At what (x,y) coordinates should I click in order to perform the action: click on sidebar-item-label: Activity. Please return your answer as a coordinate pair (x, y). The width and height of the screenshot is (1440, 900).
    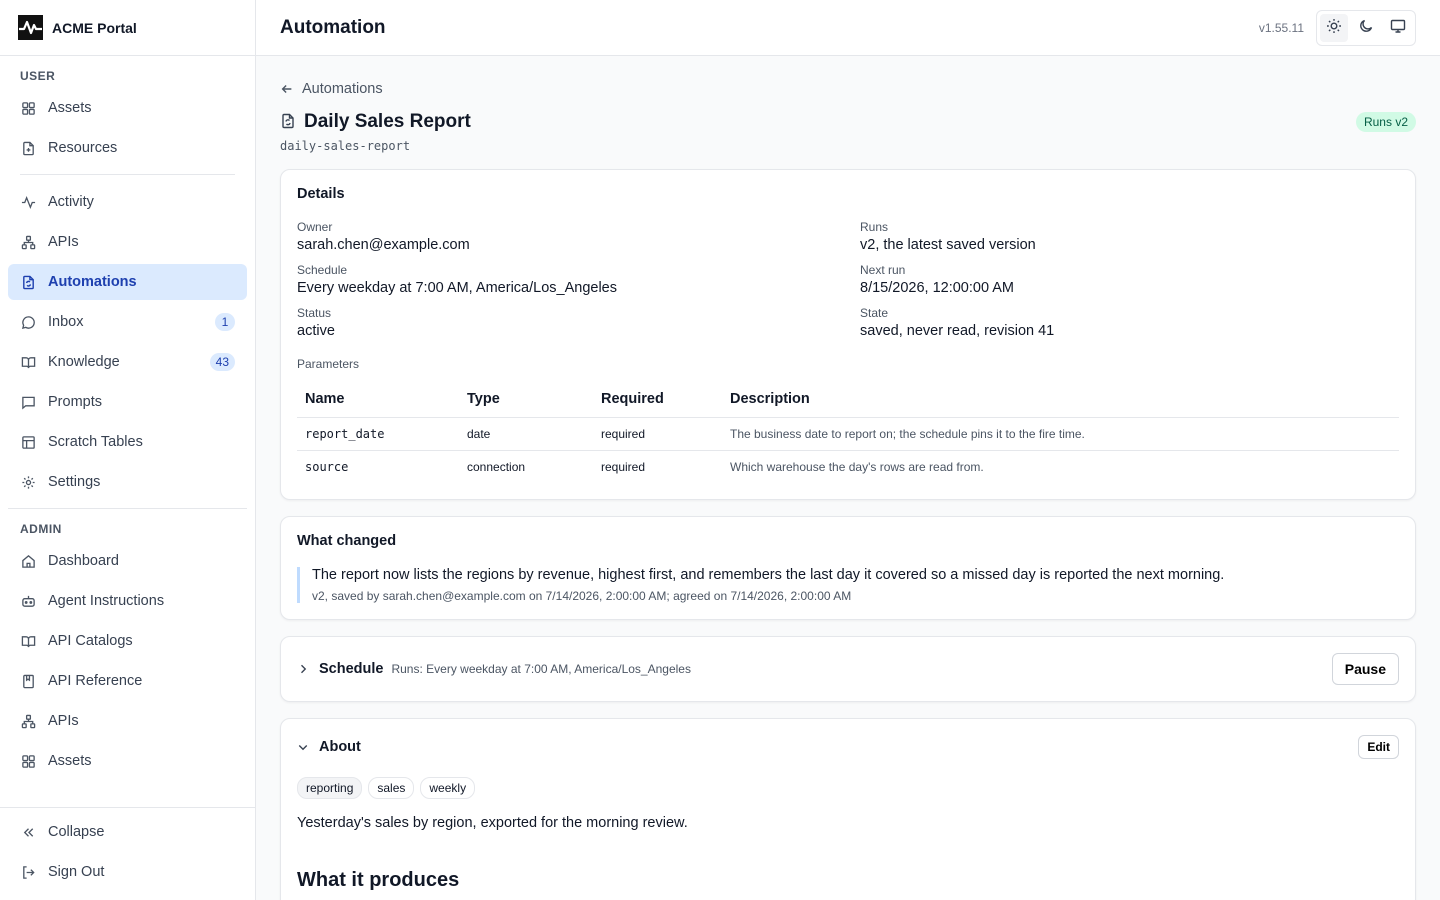
    Looking at the image, I should click on (71, 202).